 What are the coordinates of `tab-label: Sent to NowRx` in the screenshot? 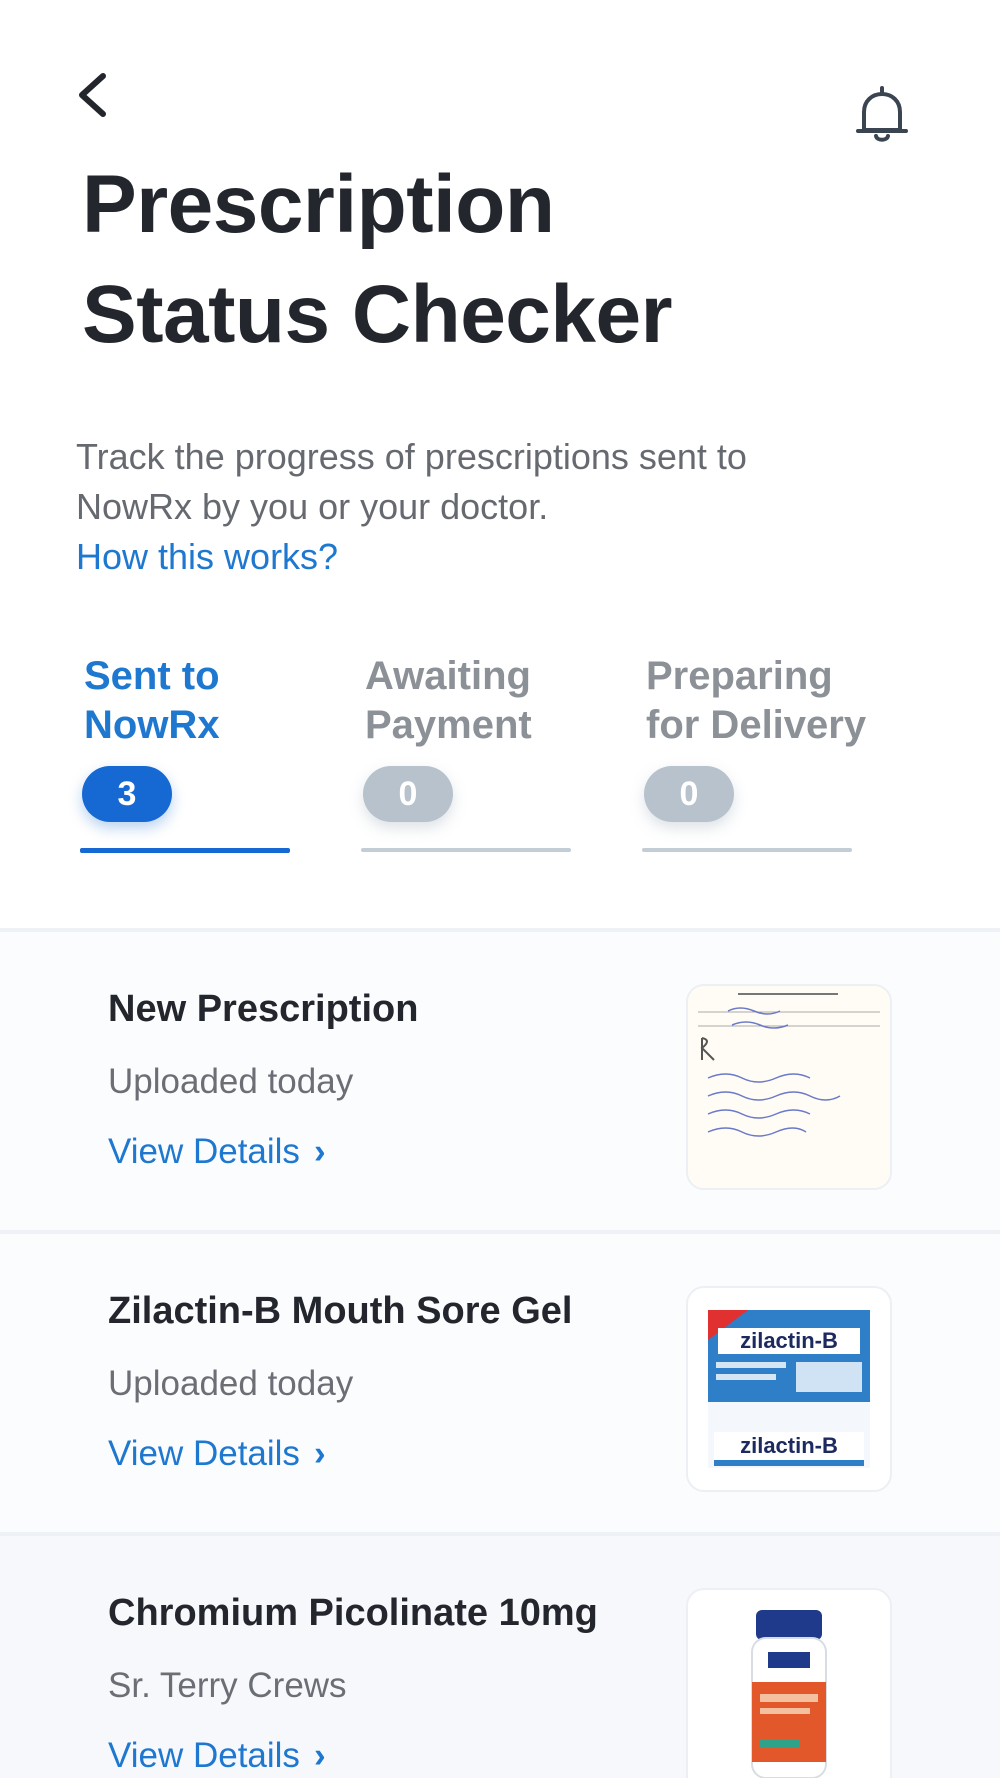 It's located at (204, 701).